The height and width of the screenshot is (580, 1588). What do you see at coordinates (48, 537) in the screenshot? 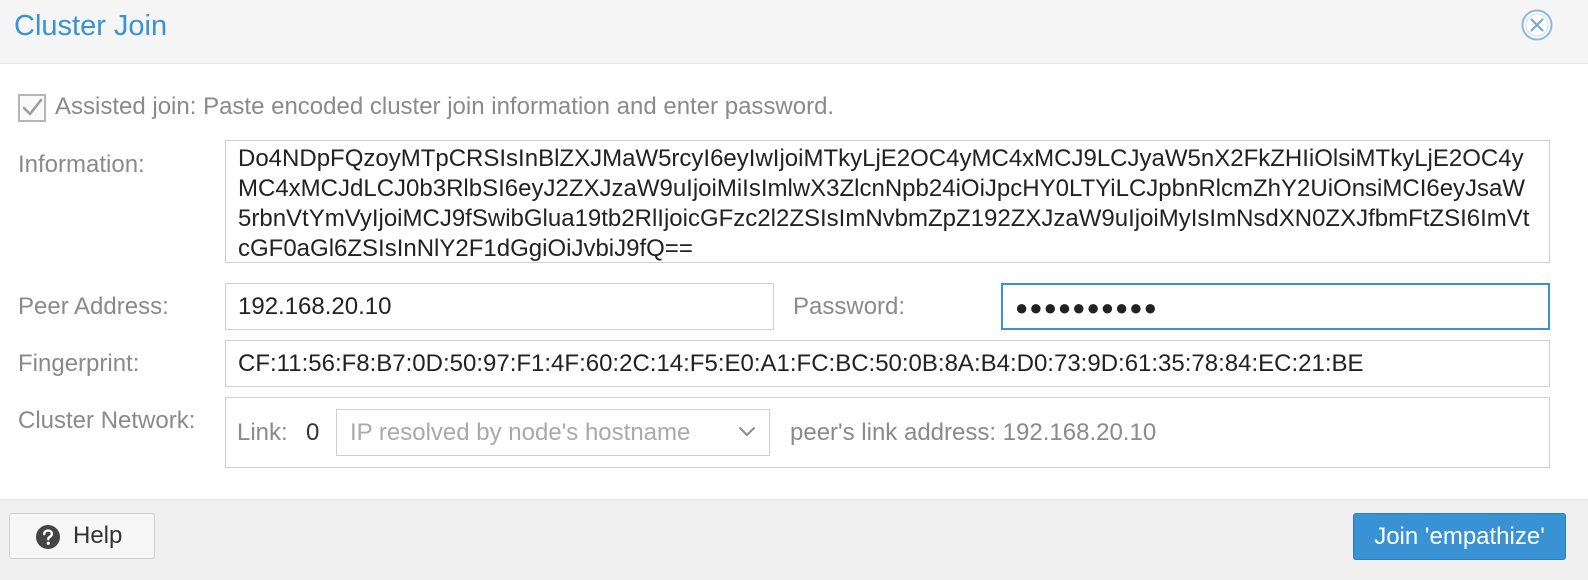
I see `question-circle-icon` at bounding box center [48, 537].